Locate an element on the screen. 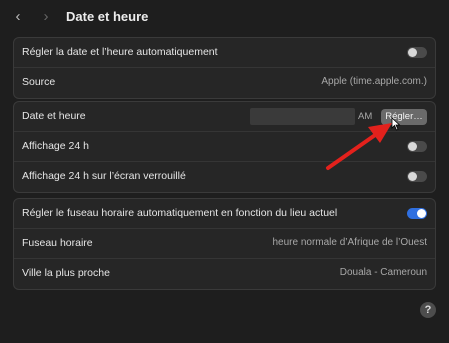 The image size is (449, 343). h24-lockscreen-row: Affichage 24 h sur l’écran verrouillé is located at coordinates (224, 177).